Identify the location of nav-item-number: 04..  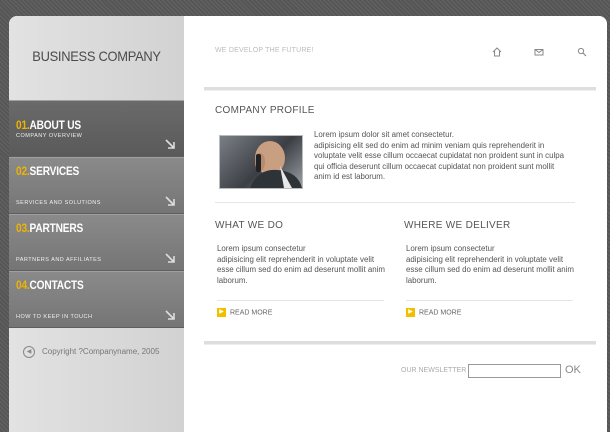
(23, 286).